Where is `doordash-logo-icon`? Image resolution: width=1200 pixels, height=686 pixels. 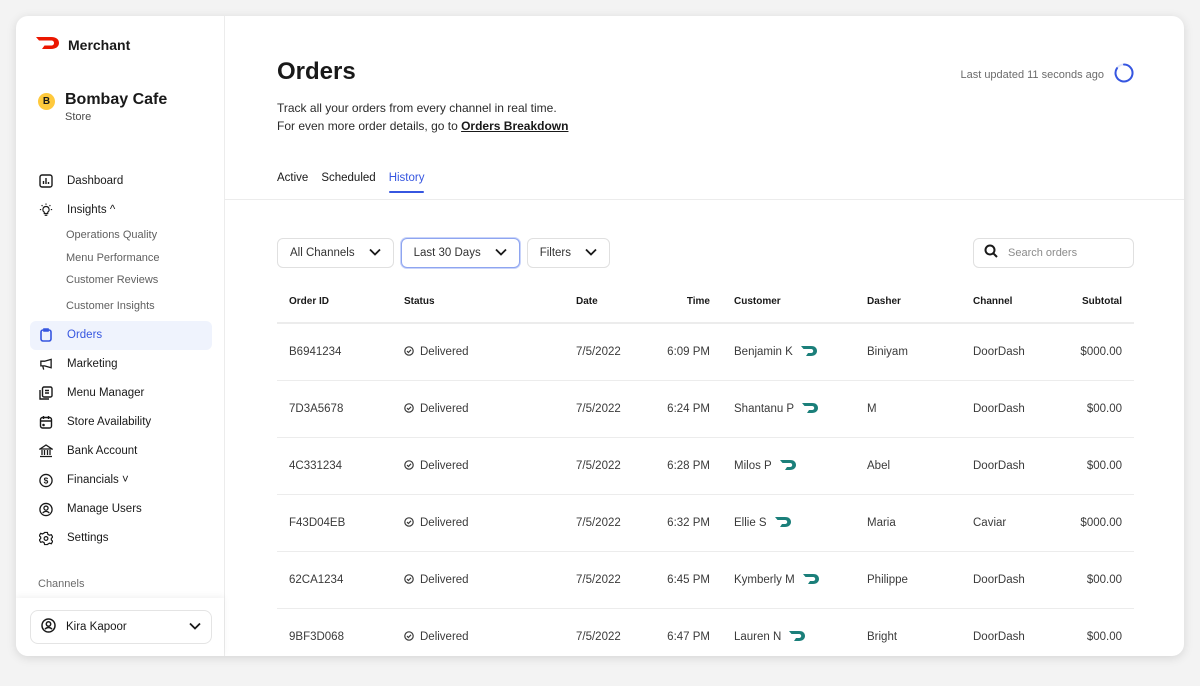
doordash-logo-icon is located at coordinates (48, 45).